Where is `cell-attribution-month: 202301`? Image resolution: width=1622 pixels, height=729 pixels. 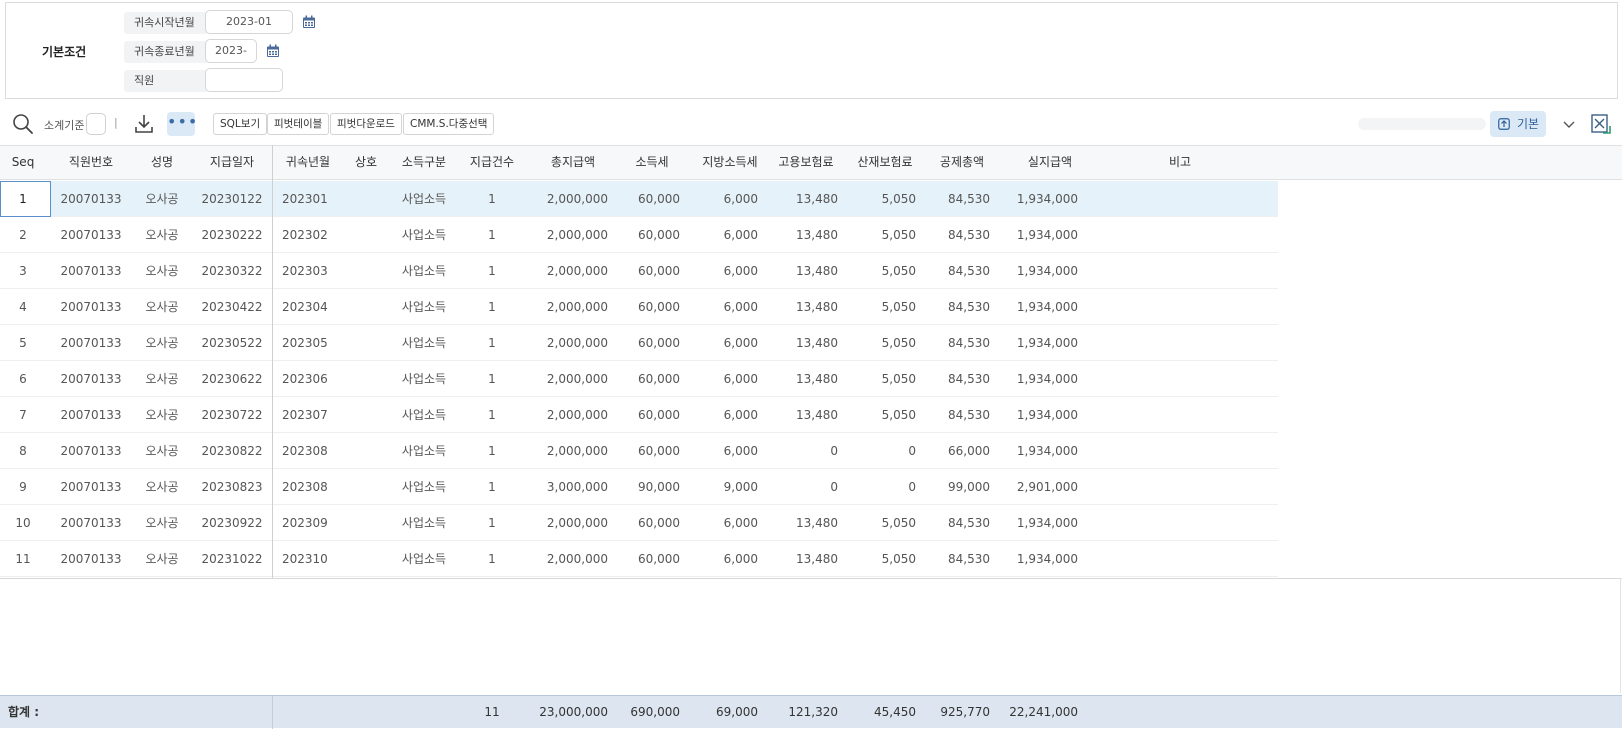
cell-attribution-month: 202301 is located at coordinates (312, 199).